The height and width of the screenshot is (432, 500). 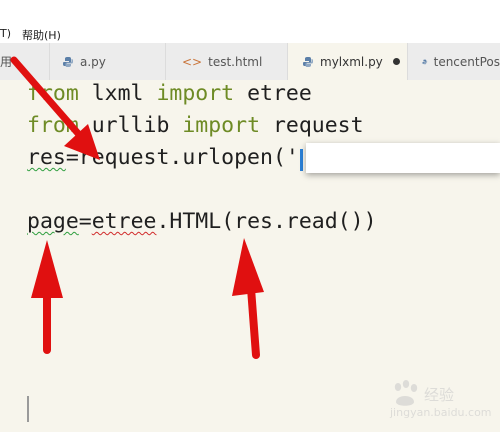 I want to click on line-cursor, so click(x=28, y=409).